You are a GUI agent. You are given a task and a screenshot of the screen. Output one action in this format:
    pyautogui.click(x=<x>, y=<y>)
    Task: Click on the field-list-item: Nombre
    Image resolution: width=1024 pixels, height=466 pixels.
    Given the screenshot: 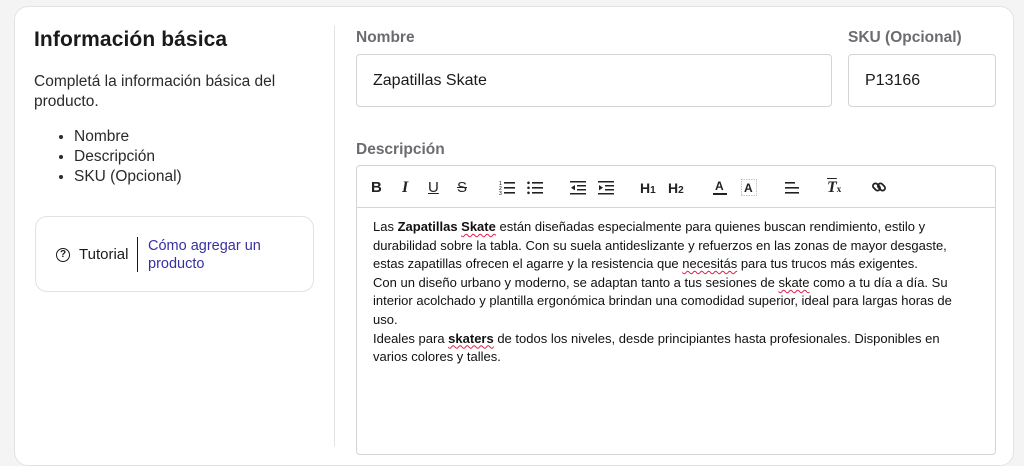 What is the action you would take?
    pyautogui.click(x=128, y=137)
    